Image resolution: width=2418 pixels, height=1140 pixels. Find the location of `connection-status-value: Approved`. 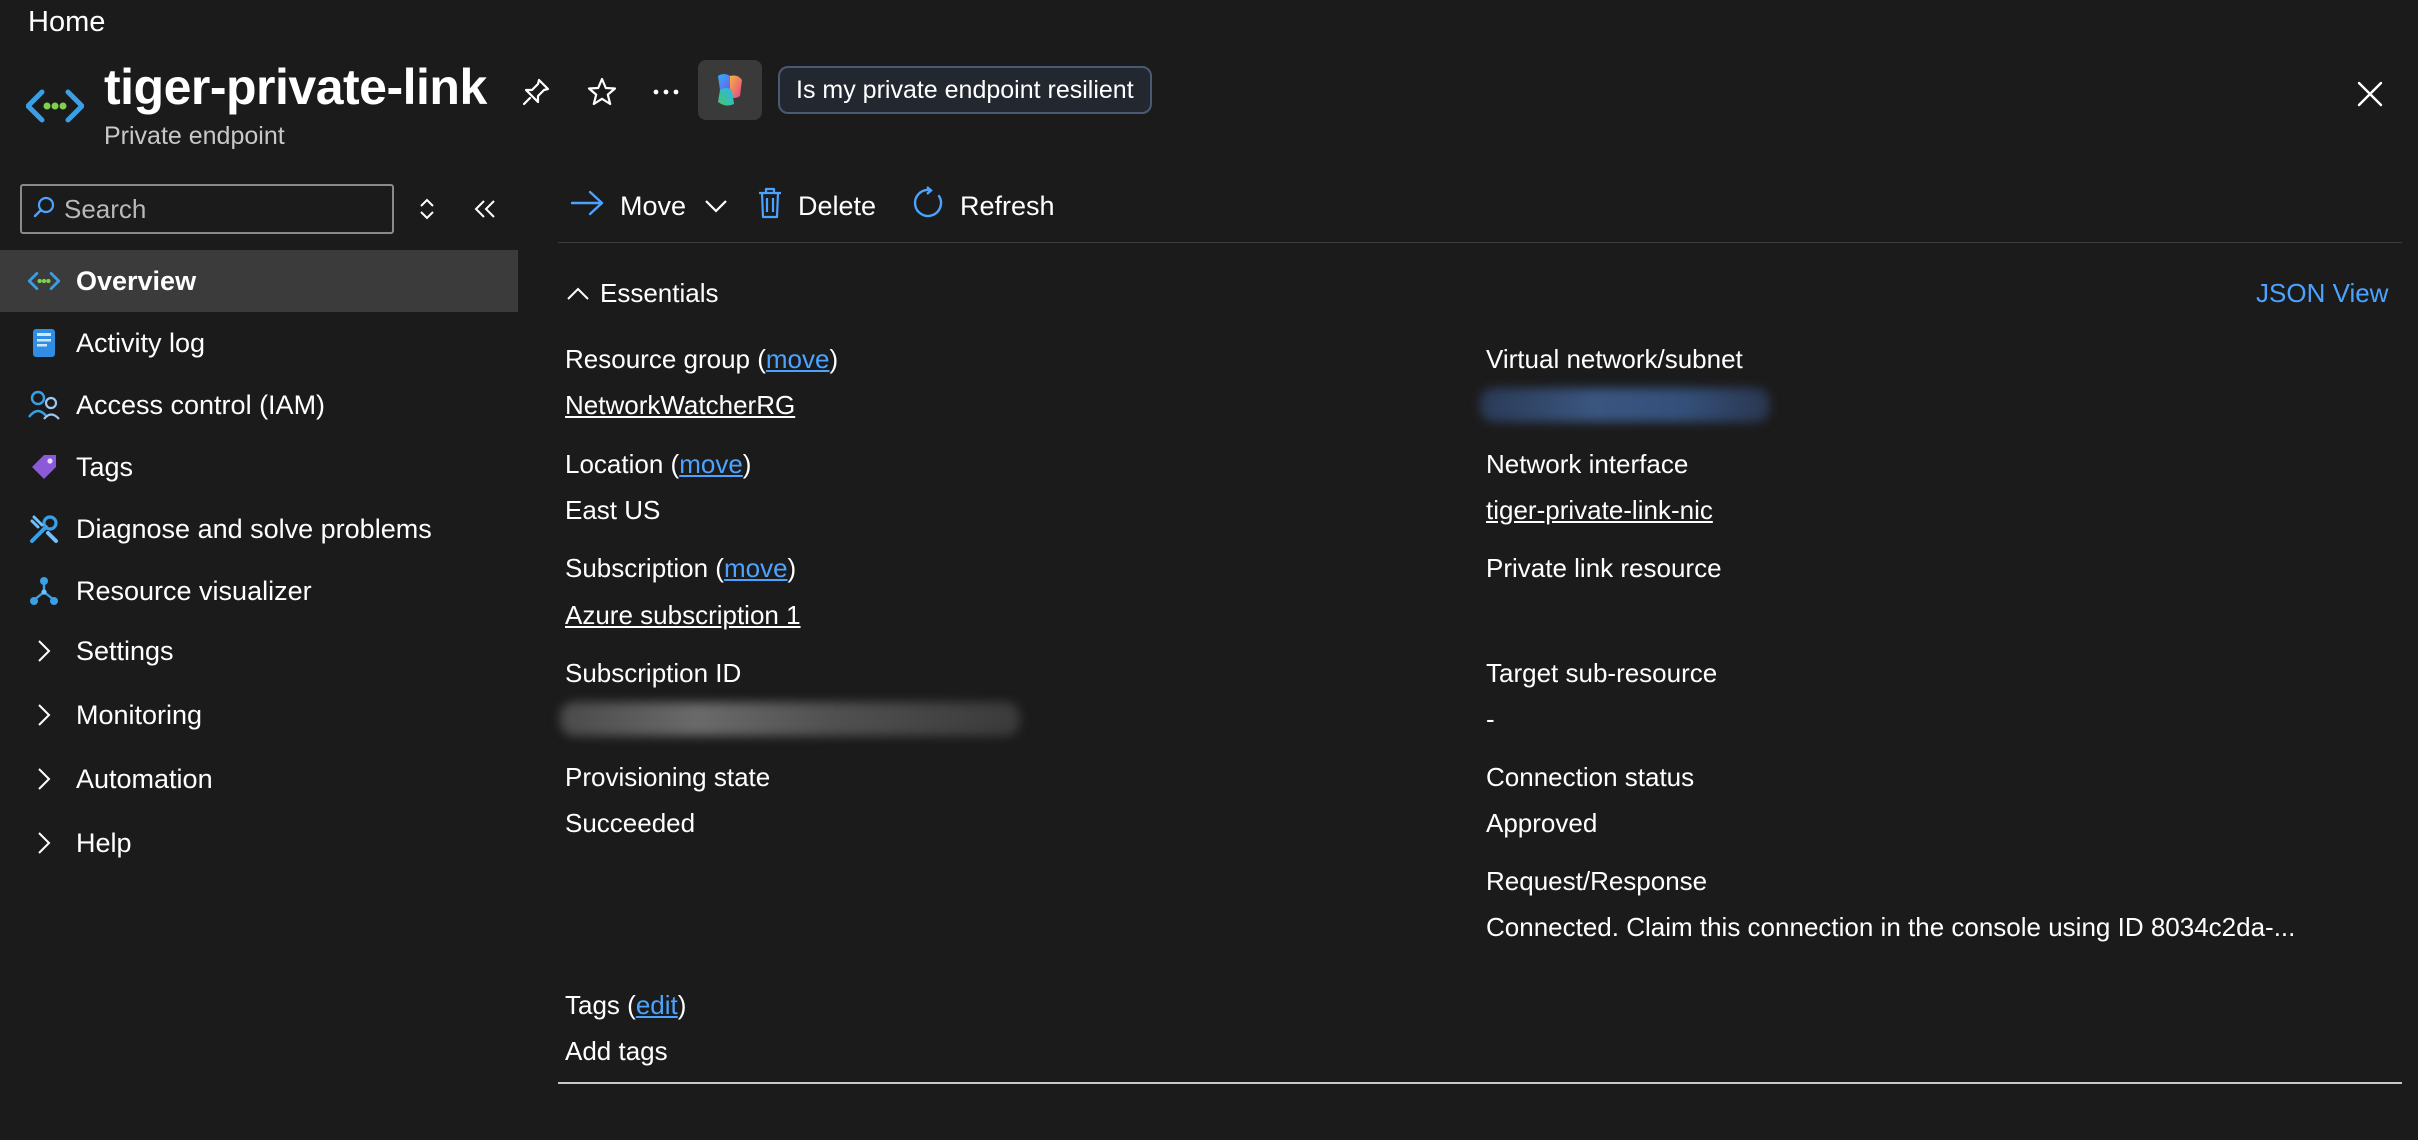

connection-status-value: Approved is located at coordinates (1542, 823).